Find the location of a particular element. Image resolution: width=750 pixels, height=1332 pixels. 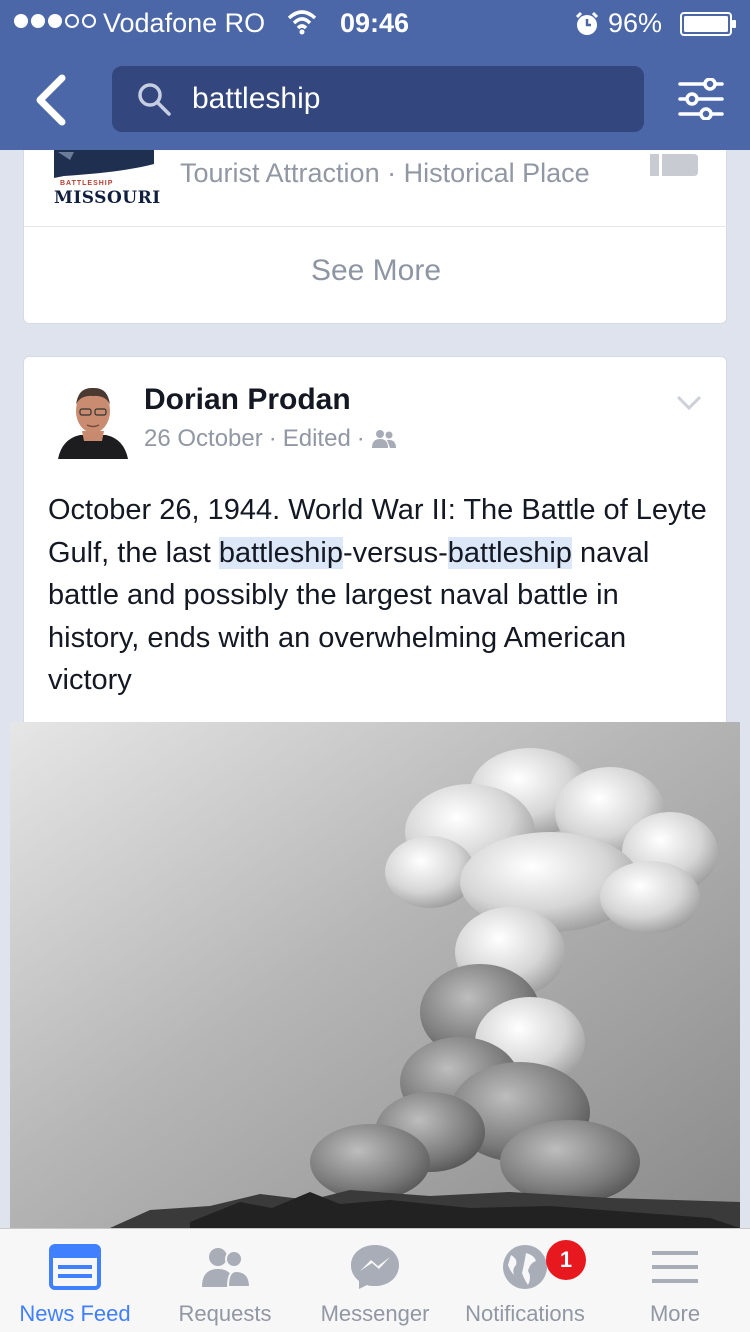

clock: 09:46 is located at coordinates (375, 23).